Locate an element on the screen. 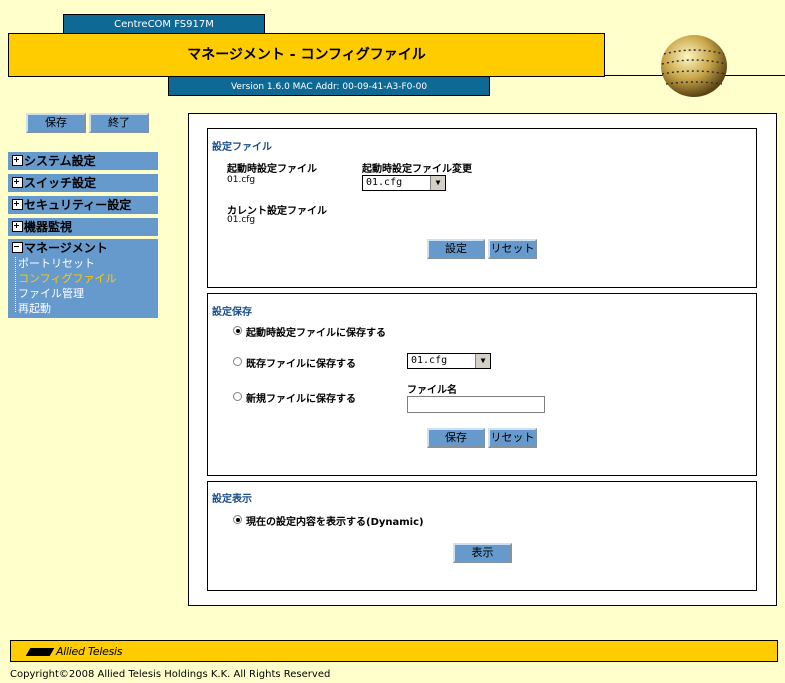 Image resolution: width=785 pixels, height=683 pixels. radio-display-current is located at coordinates (237, 519).